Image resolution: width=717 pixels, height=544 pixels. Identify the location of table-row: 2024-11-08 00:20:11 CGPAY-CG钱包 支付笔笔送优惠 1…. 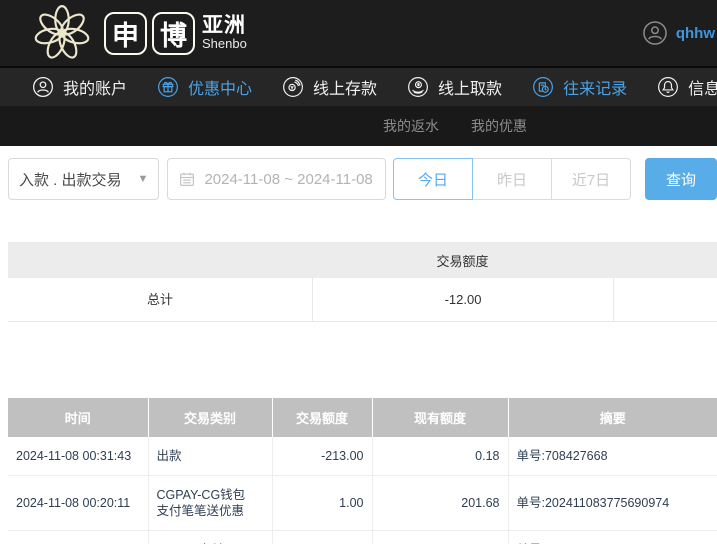
(362, 503).